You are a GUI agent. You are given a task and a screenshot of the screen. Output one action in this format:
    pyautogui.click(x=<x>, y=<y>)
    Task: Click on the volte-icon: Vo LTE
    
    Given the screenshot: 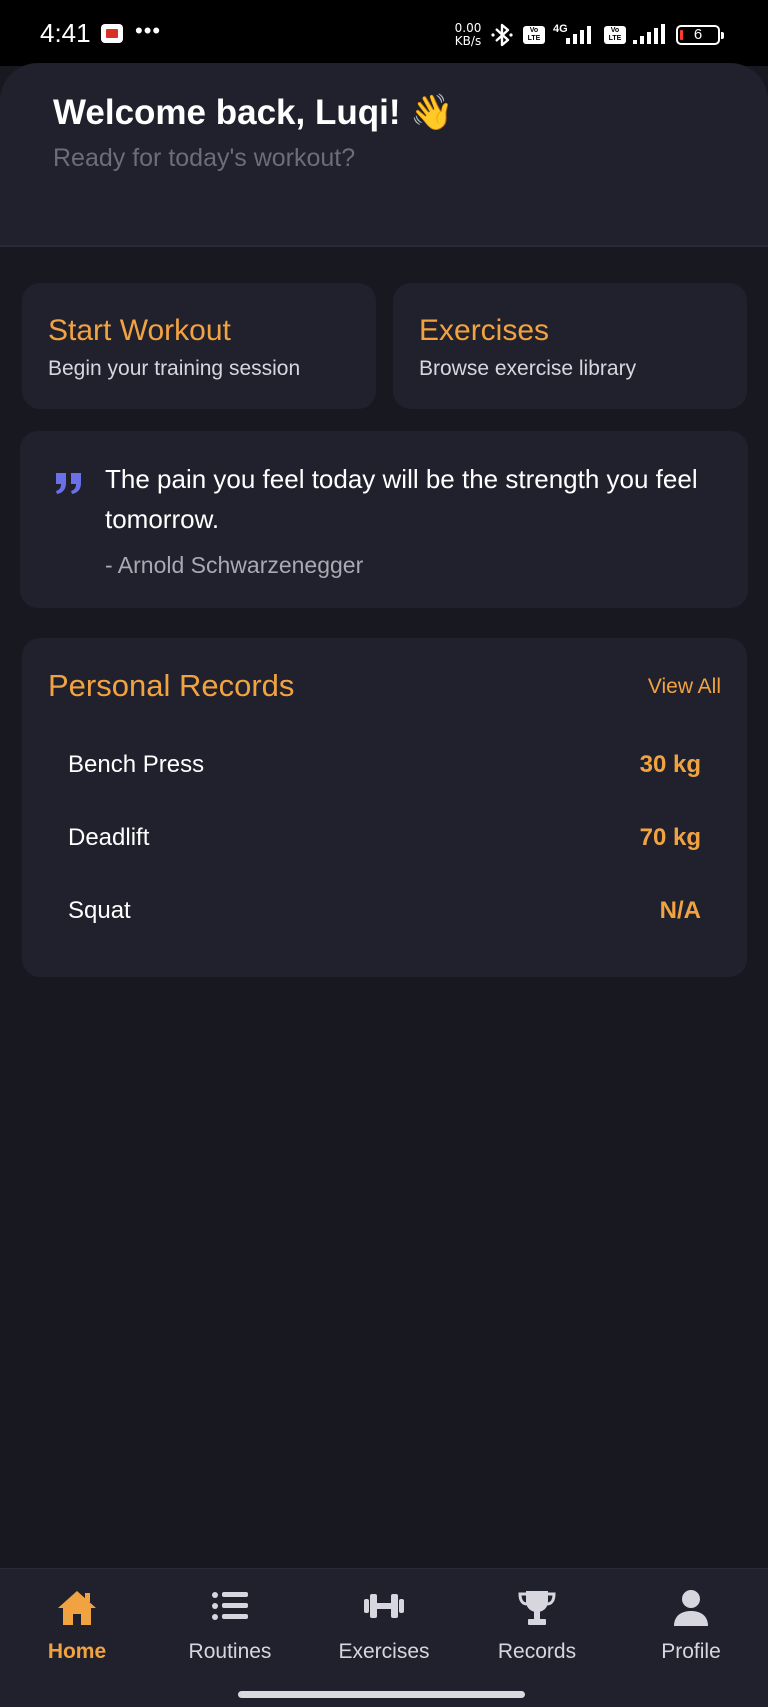 What is the action you would take?
    pyautogui.click(x=534, y=35)
    